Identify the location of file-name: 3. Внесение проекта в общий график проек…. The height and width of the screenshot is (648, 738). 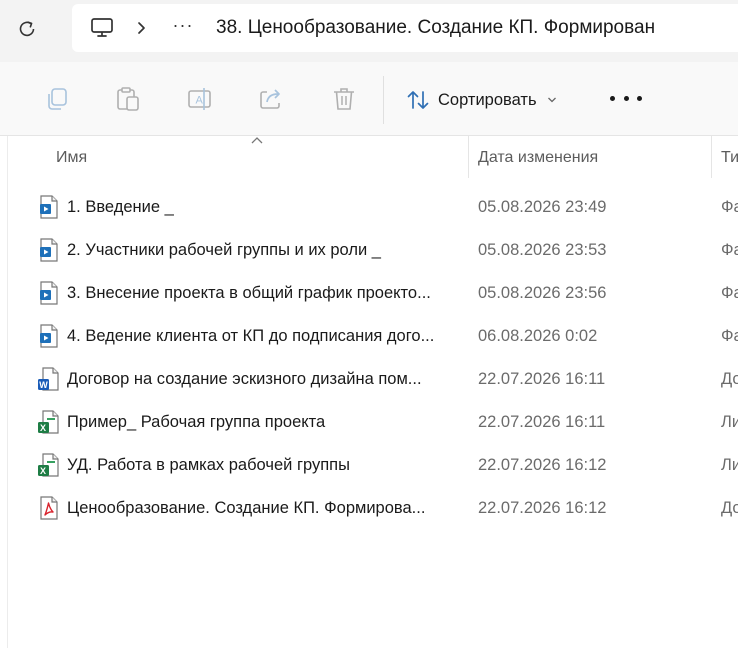
(249, 293).